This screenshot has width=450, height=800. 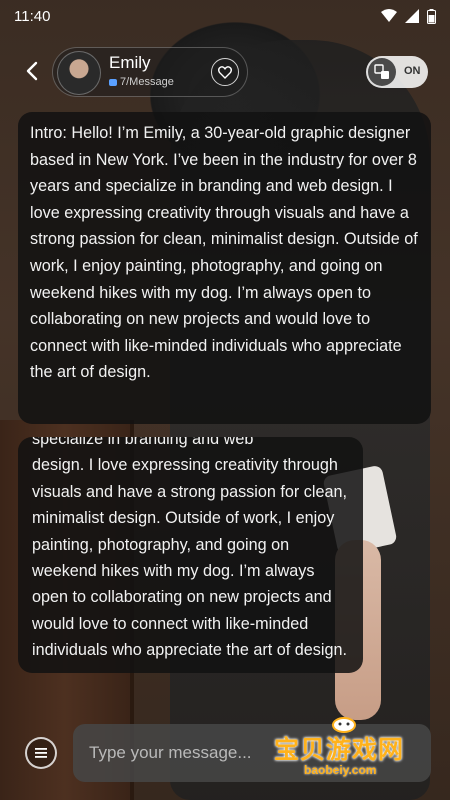 What do you see at coordinates (147, 82) in the screenshot?
I see `message-count-label: 7/Message` at bounding box center [147, 82].